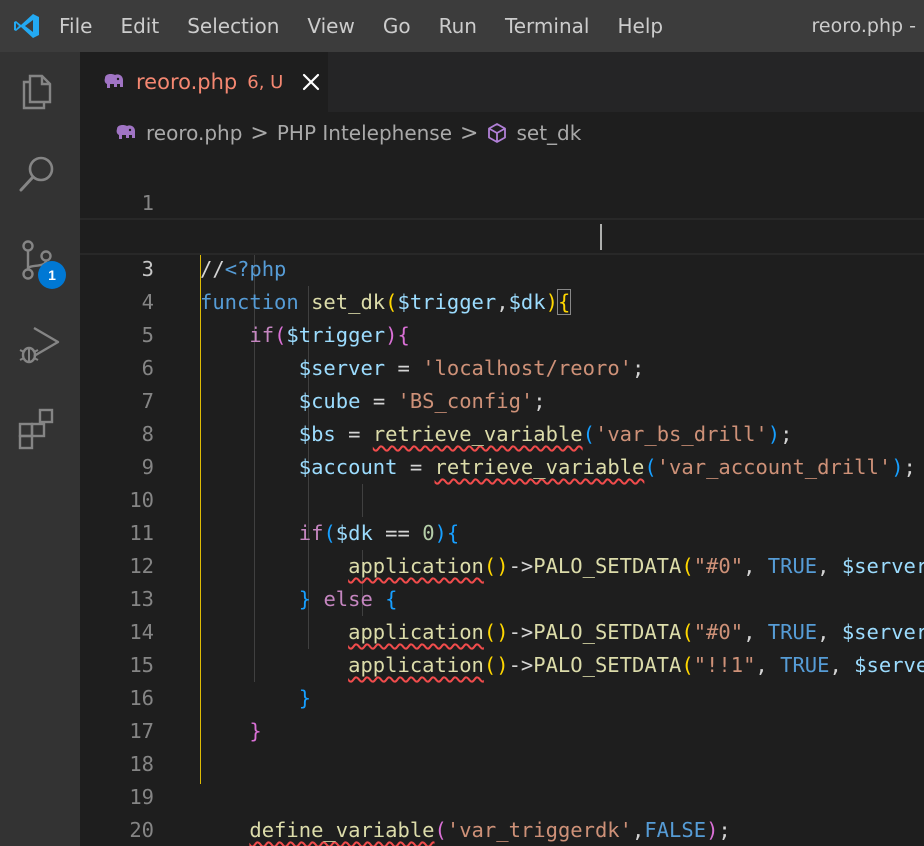  What do you see at coordinates (502, 366) in the screenshot?
I see `code-line-6: 6 $cube = 'BS_config';` at bounding box center [502, 366].